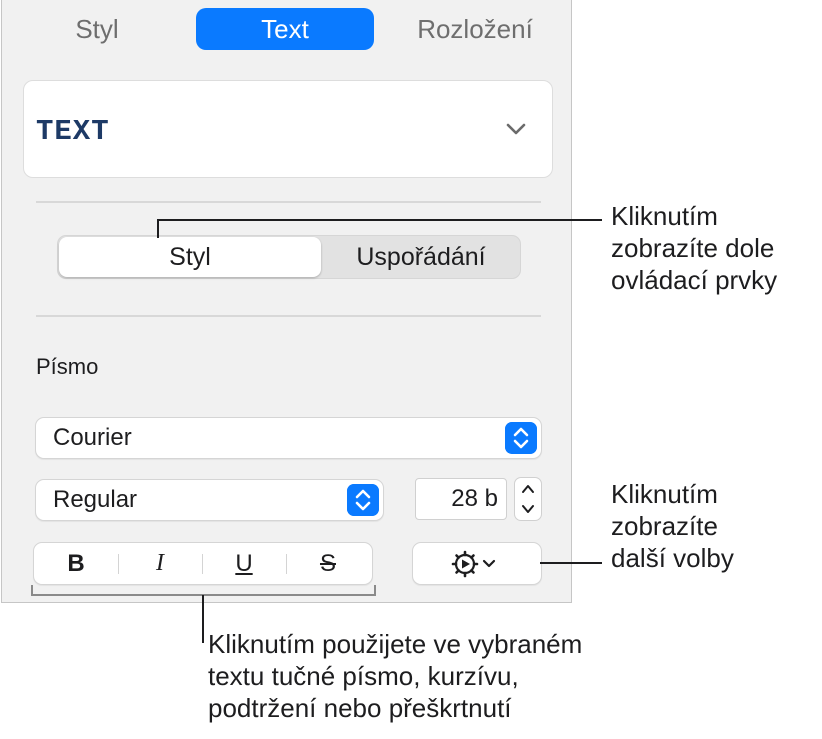 This screenshot has height=739, width=822. I want to click on inspector-tab-bar: Styl Text Rozložení, so click(286, 29).